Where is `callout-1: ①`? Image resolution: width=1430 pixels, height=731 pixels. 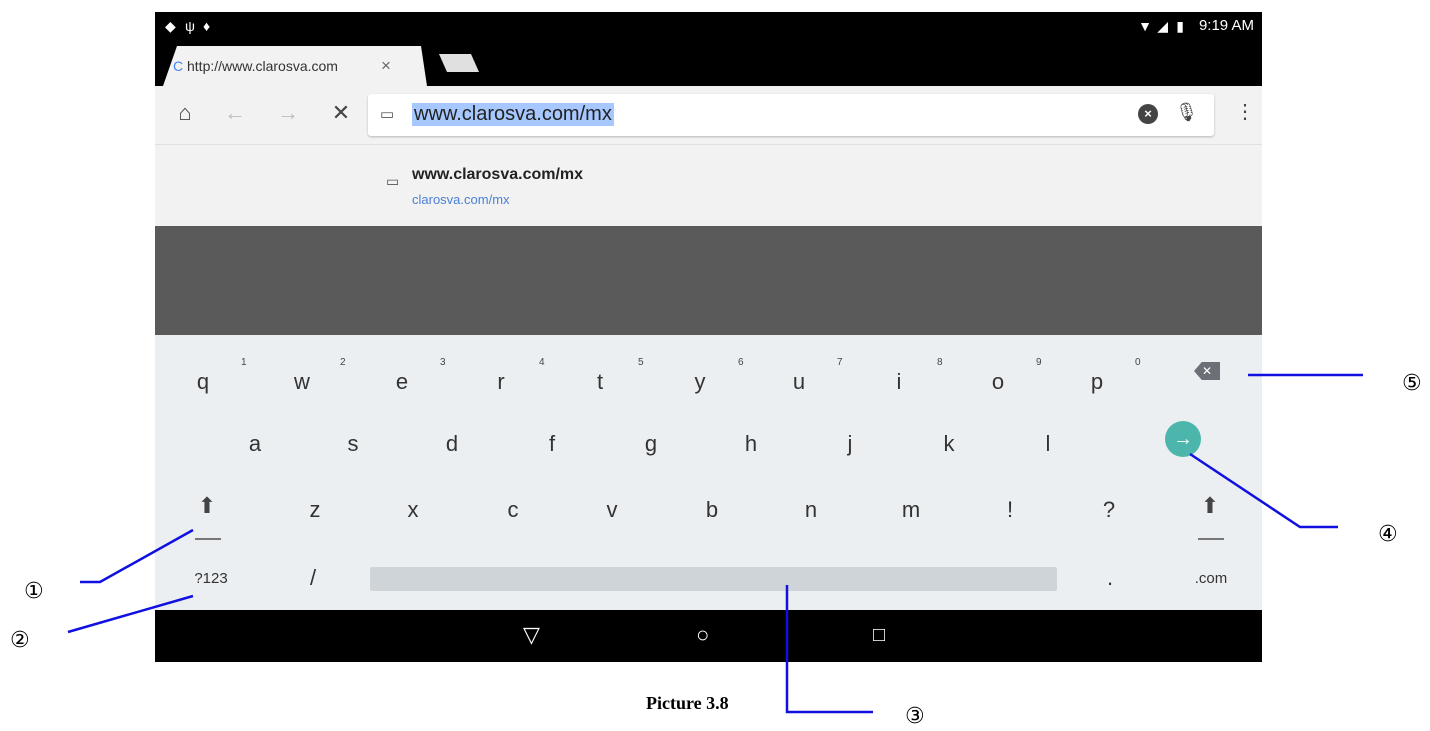 callout-1: ① is located at coordinates (34, 591).